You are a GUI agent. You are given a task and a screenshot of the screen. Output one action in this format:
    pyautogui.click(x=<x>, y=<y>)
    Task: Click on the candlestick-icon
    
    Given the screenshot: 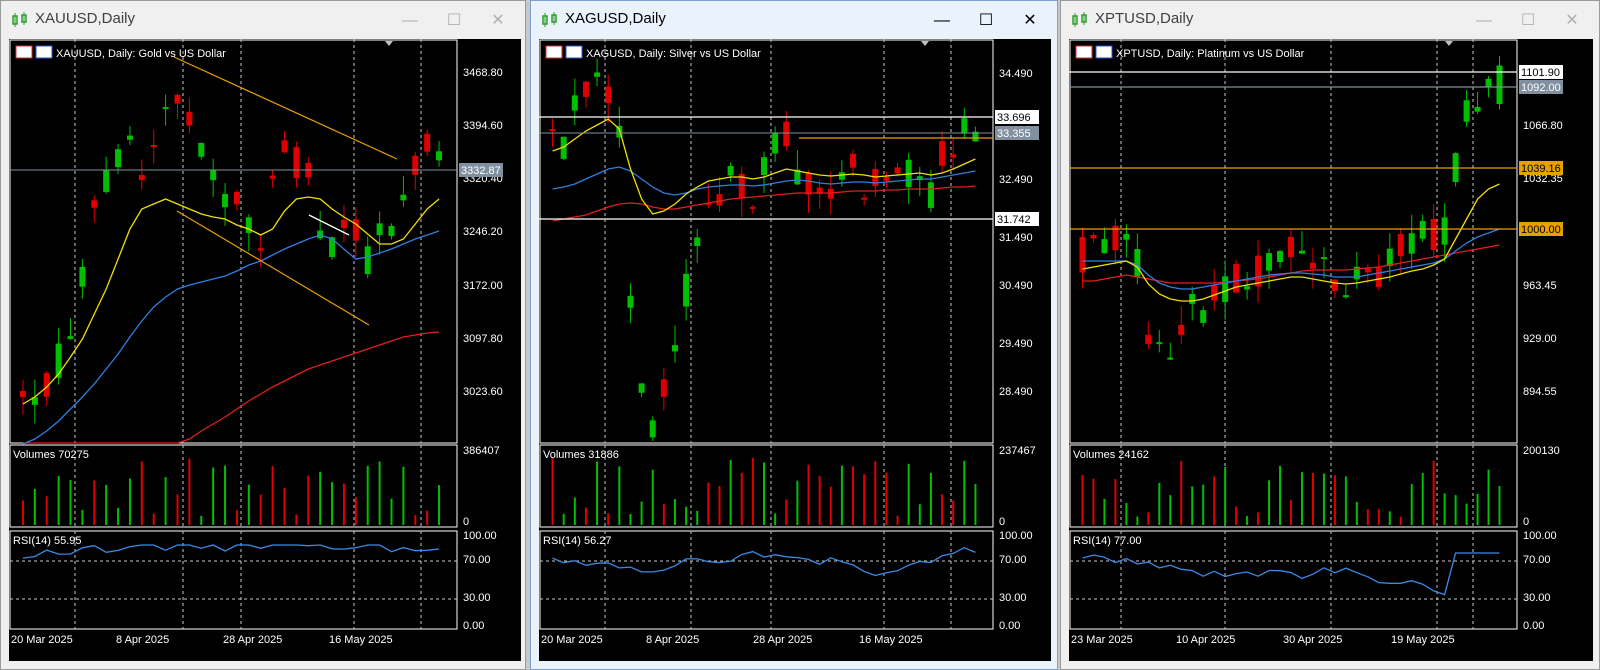 What is the action you would take?
    pyautogui.click(x=1079, y=19)
    